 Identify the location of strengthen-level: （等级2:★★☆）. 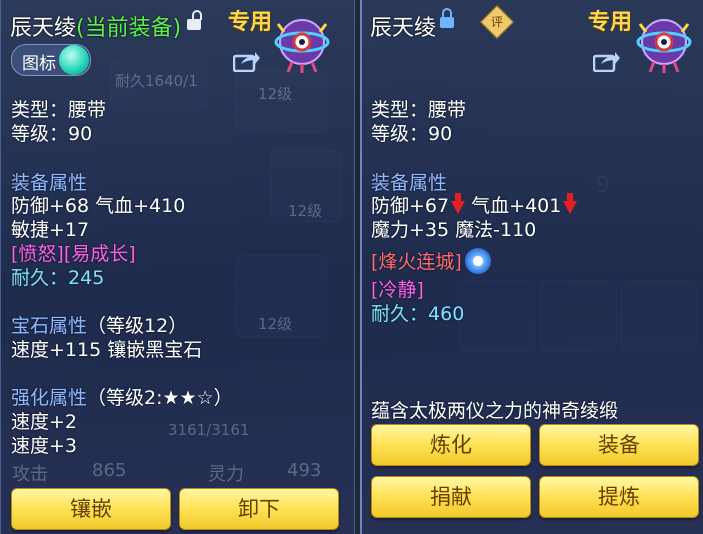
(160, 398).